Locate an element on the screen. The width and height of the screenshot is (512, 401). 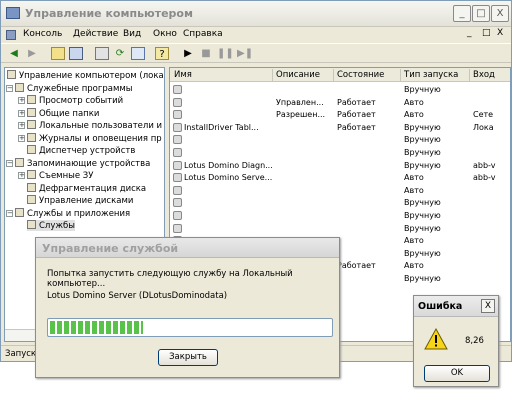
tree-item: Дефрагментация диска is located at coordinates (86, 188).